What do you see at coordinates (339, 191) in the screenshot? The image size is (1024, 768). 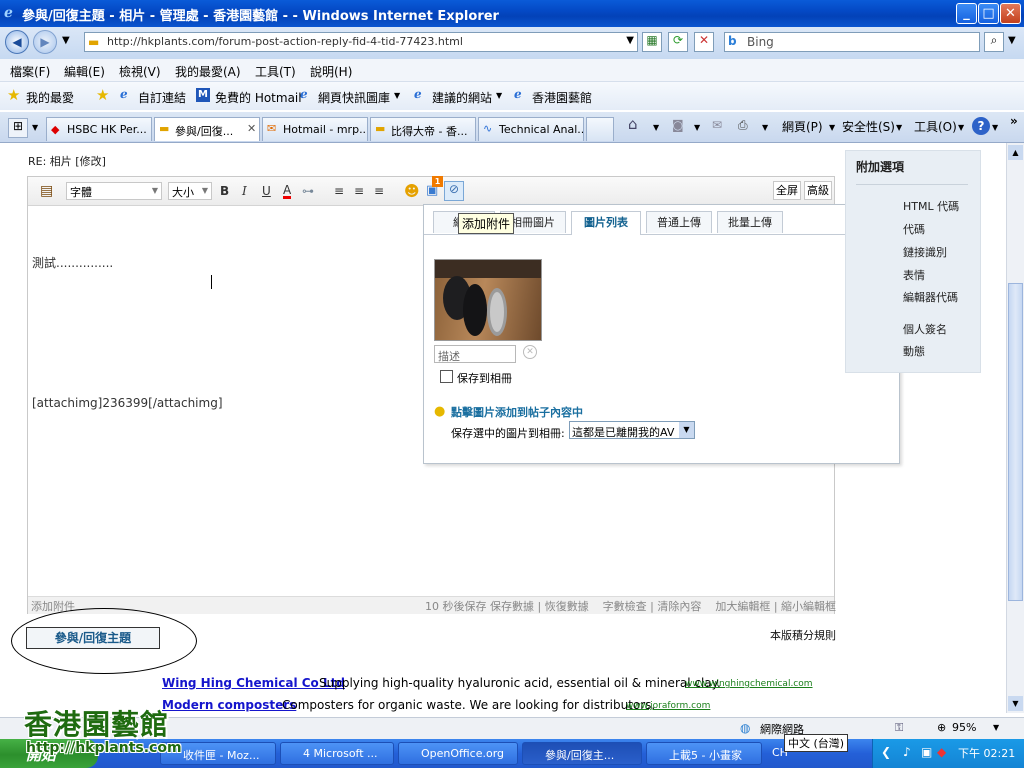 I see `align-left-icon: ≡` at bounding box center [339, 191].